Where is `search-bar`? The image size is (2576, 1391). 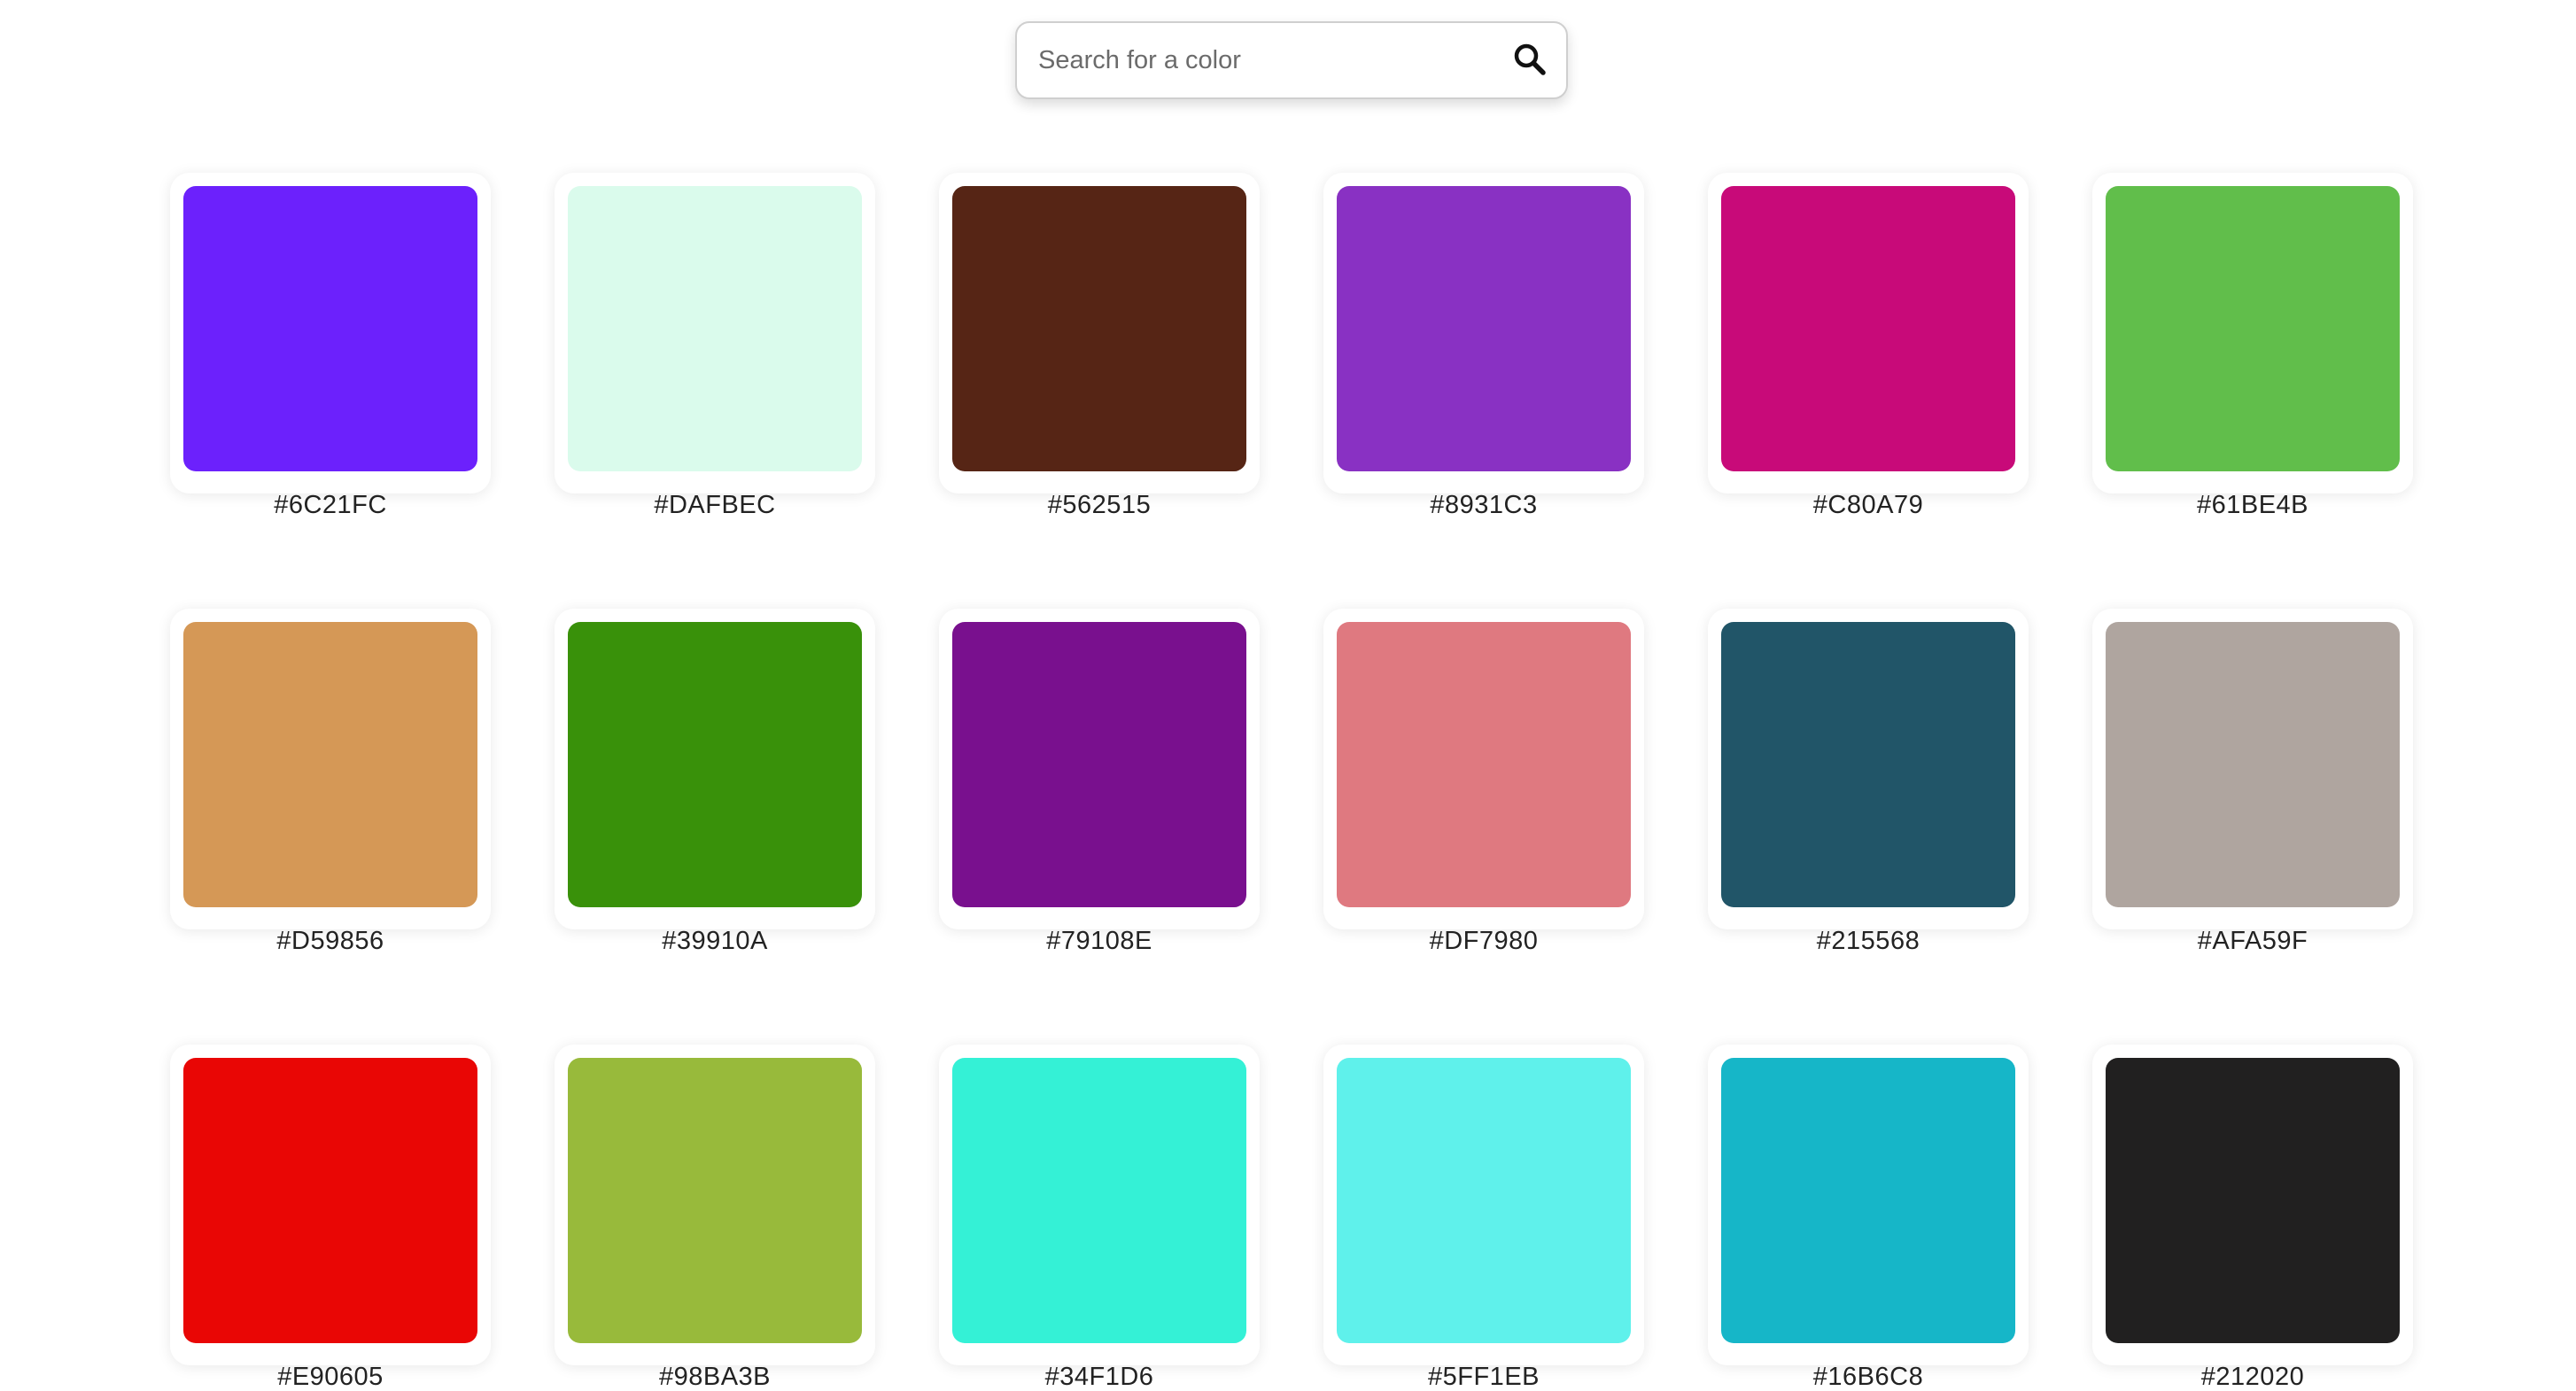
search-bar is located at coordinates (1291, 60).